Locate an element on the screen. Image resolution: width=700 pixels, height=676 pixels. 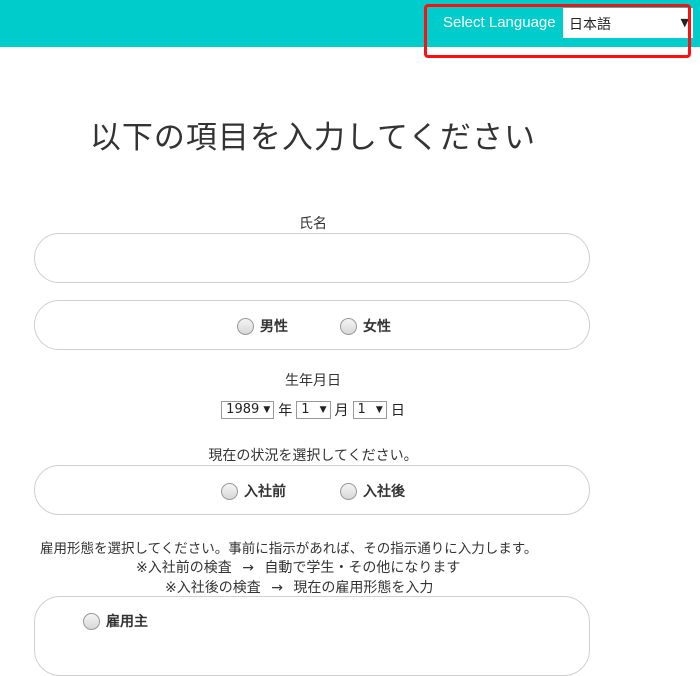
status-label: 現在の状況を選択してください。 is located at coordinates (313, 456).